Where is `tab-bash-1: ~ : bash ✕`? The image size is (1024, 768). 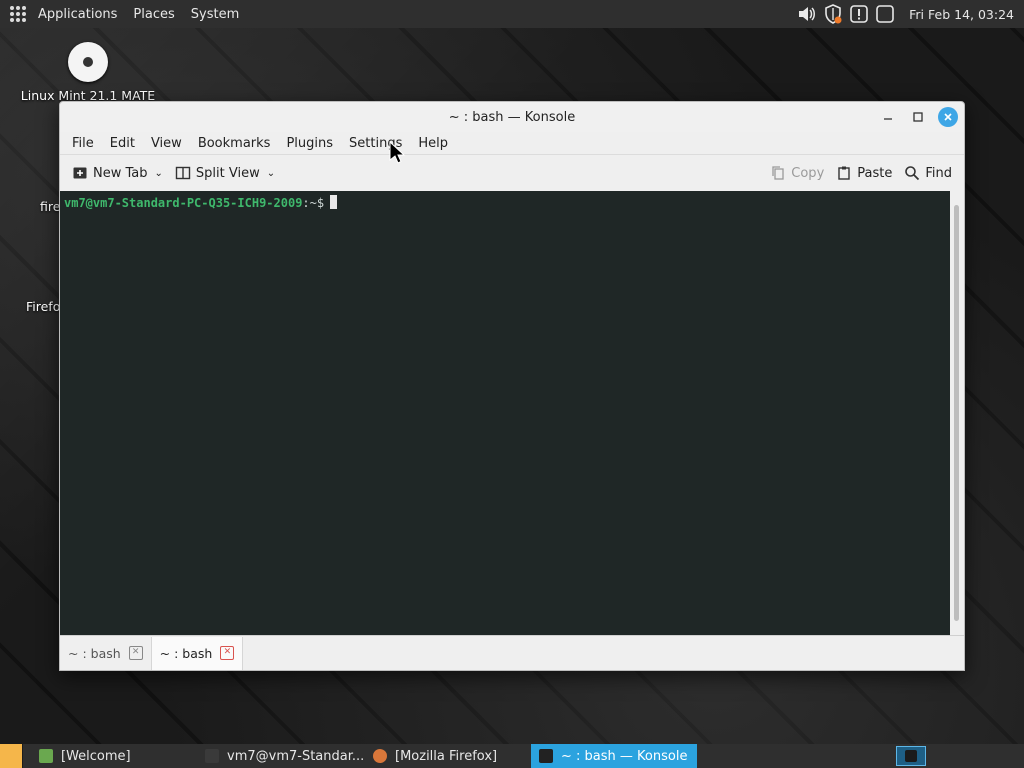 tab-bash-1: ~ : bash ✕ is located at coordinates (105, 653).